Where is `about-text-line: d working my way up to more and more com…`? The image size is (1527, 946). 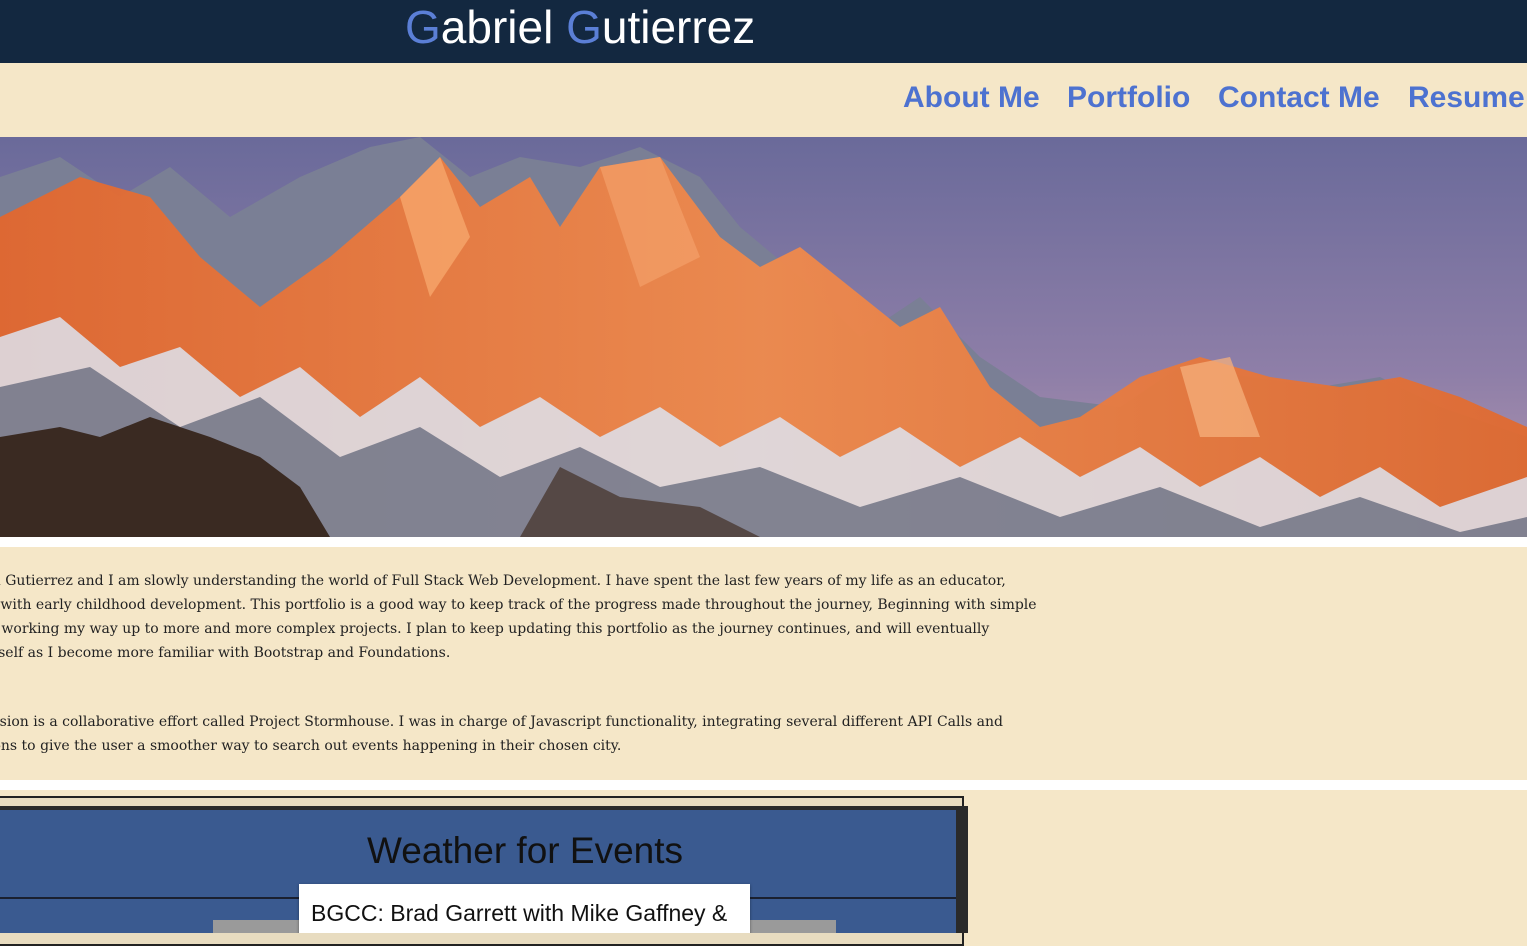 about-text-line: d working my way up to more and more com… is located at coordinates (495, 629).